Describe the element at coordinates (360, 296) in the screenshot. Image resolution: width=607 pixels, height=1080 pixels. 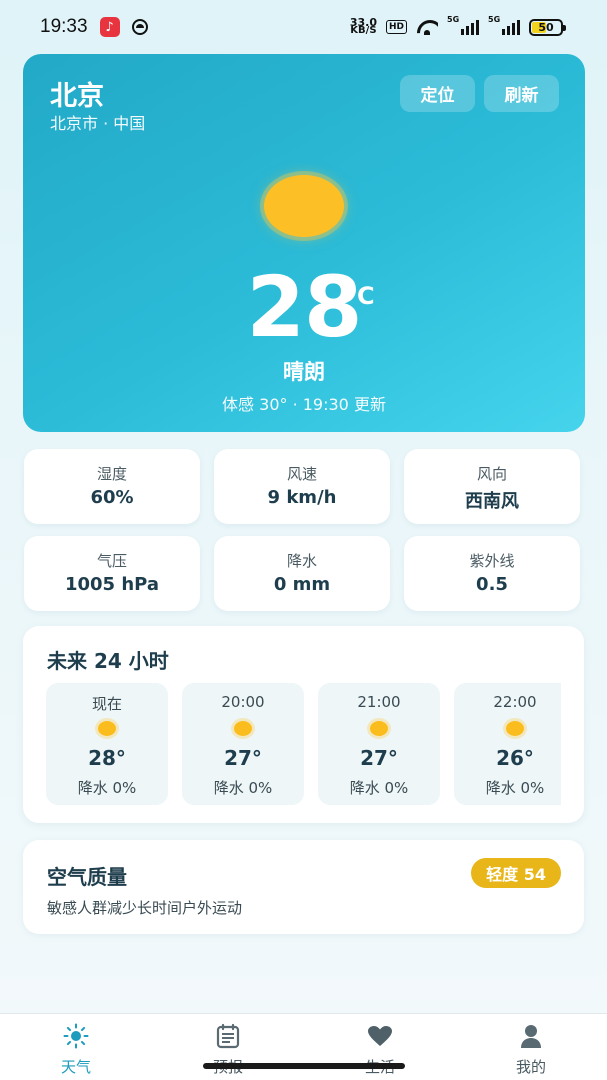
I see `temperature-unit: °C` at that location.